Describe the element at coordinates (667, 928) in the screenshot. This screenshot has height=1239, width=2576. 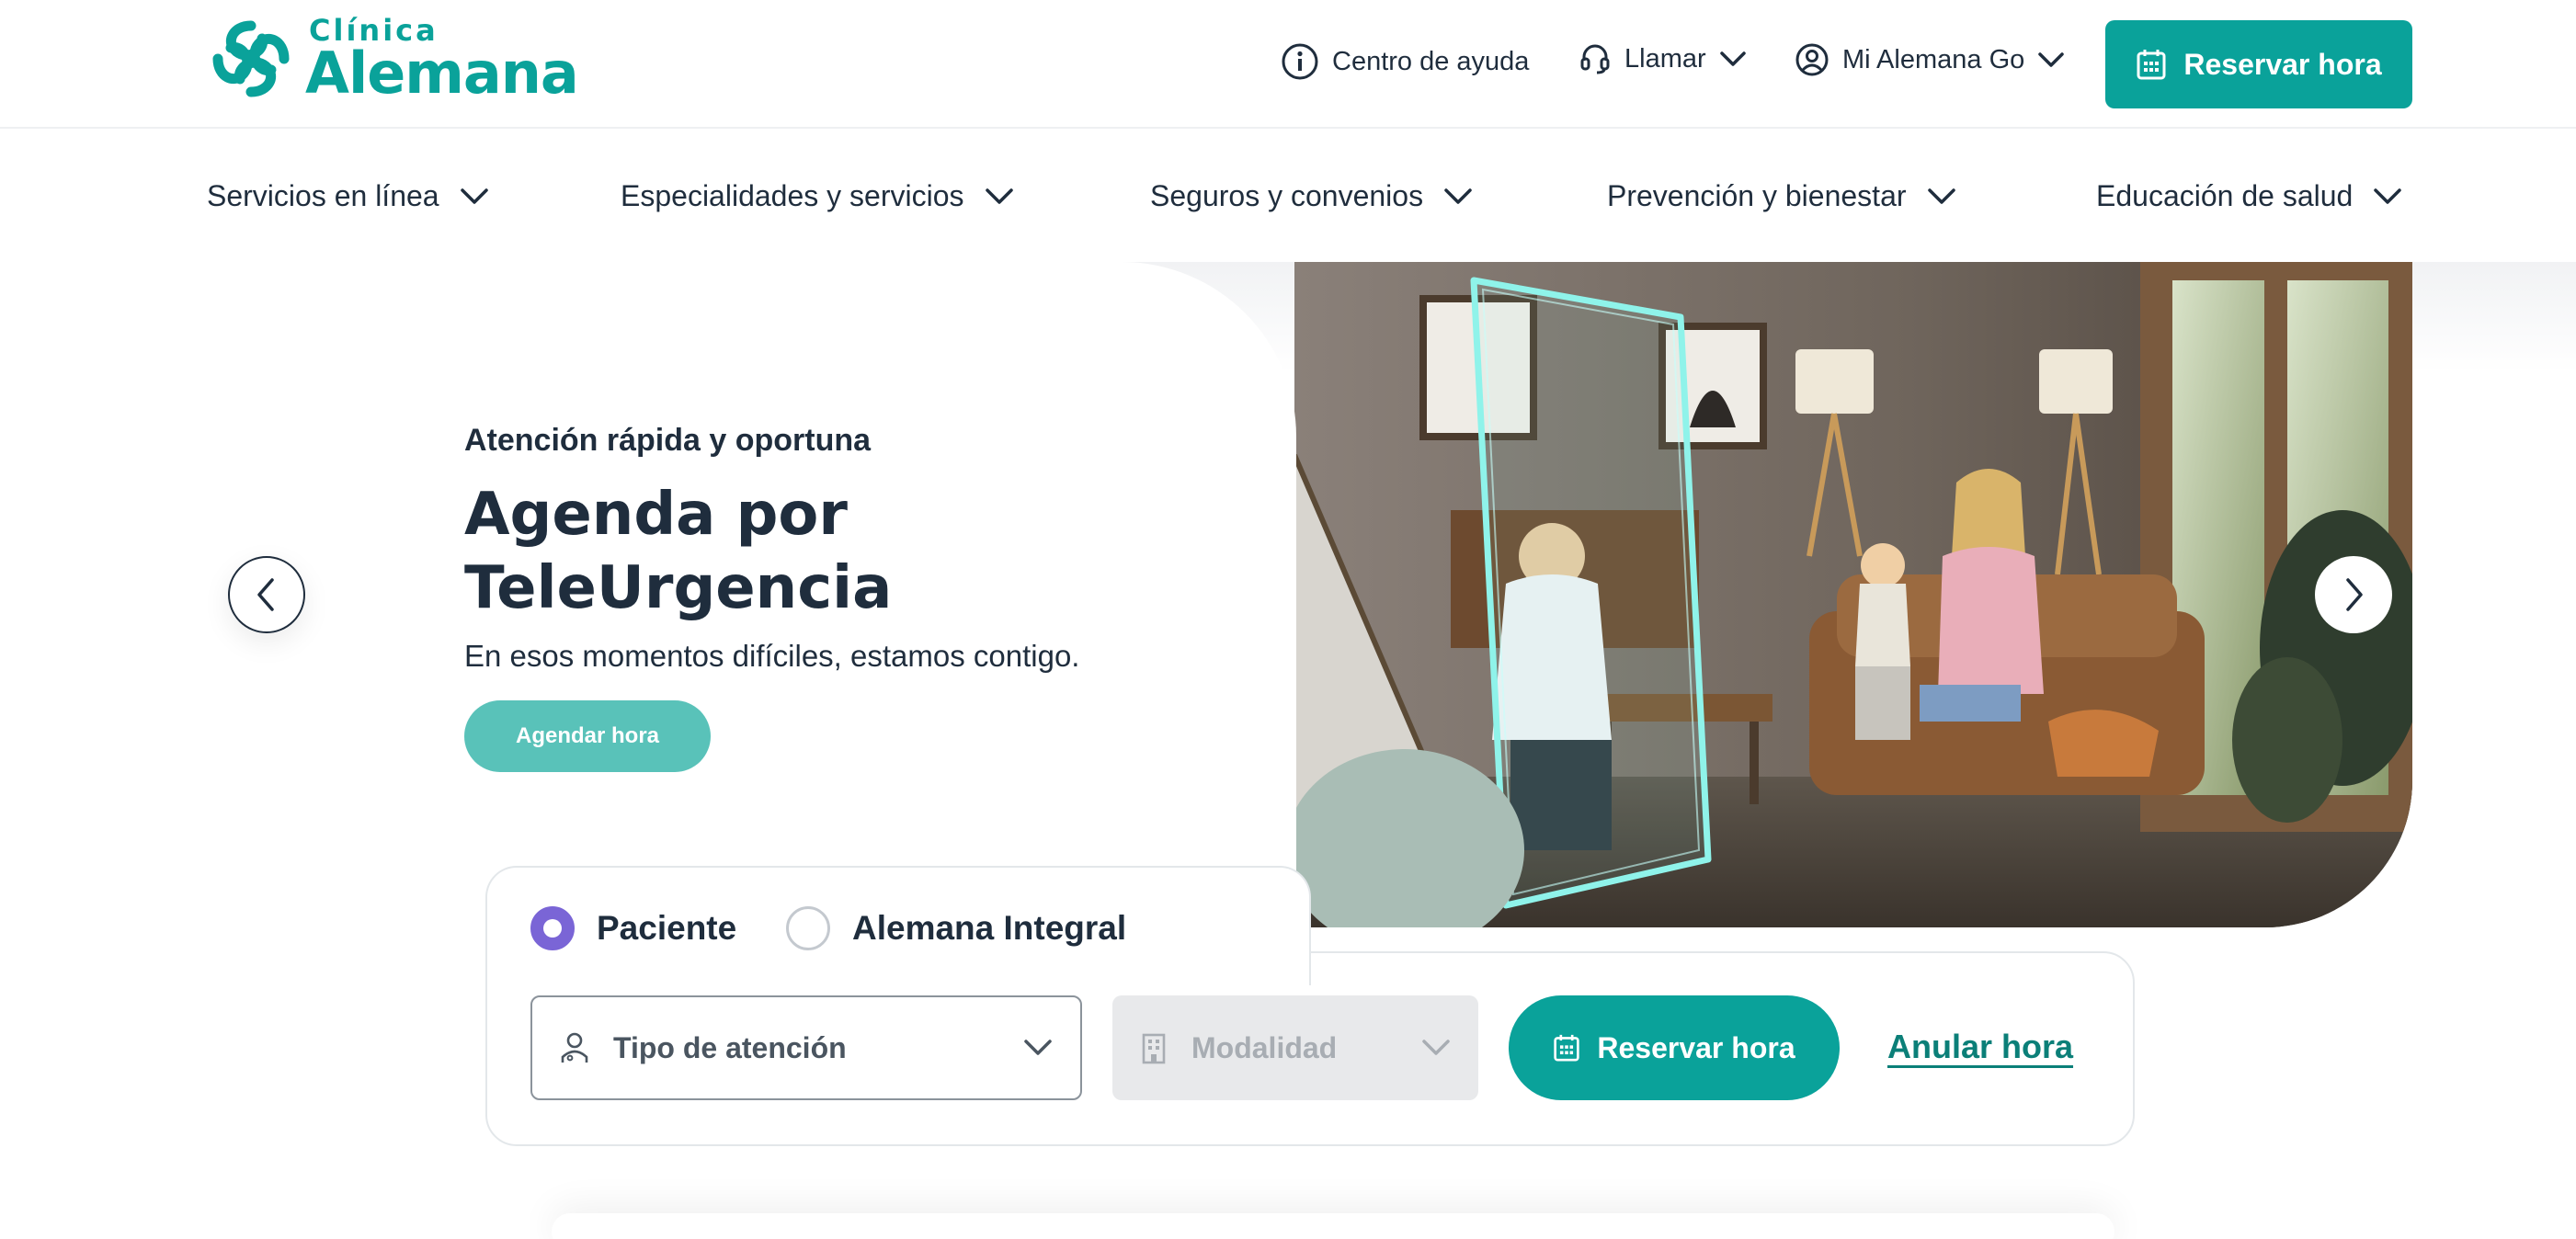
I see `radio-paciente-label: Paciente` at that location.